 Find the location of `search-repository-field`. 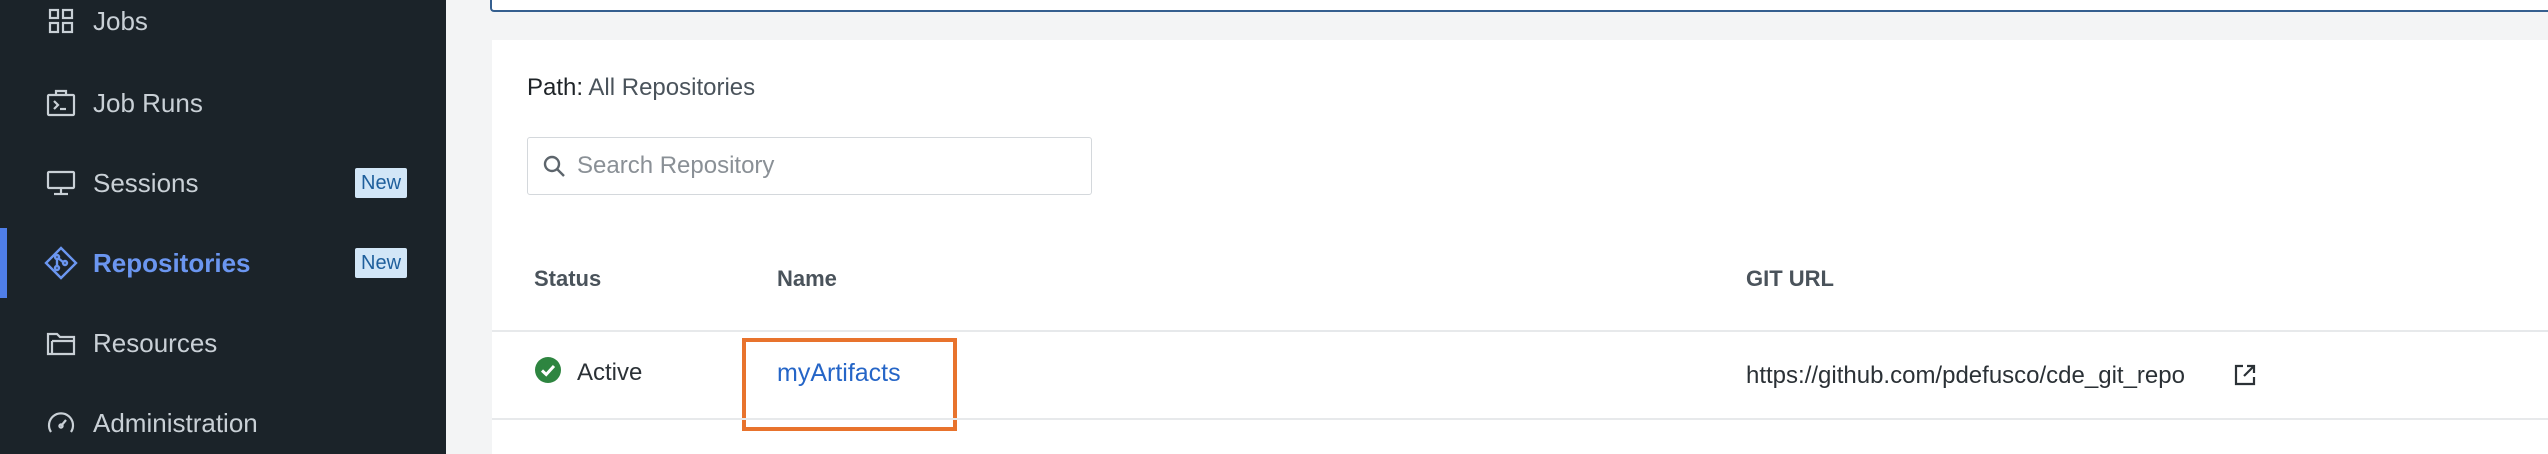

search-repository-field is located at coordinates (809, 166).